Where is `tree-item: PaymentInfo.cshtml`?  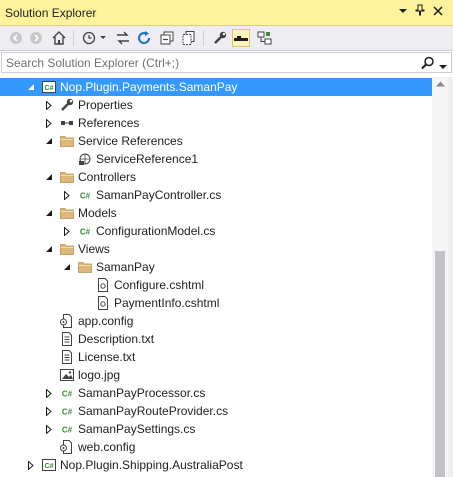
tree-item: PaymentInfo.cshtml is located at coordinates (216, 303).